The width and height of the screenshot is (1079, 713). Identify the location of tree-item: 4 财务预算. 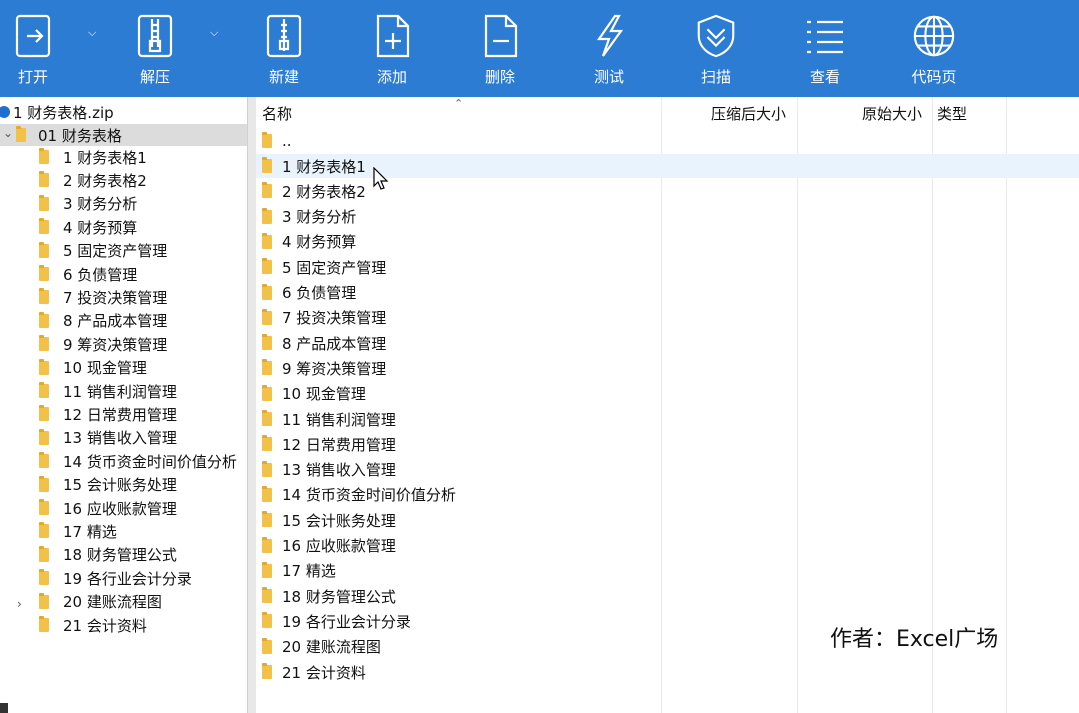
(88, 227).